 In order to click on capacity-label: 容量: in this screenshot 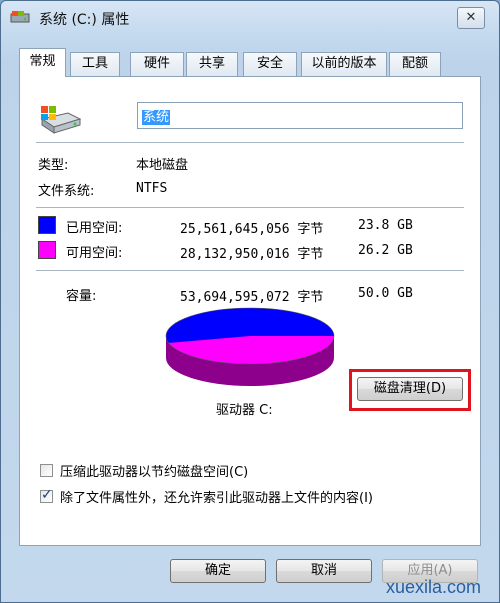, I will do `click(81, 296)`.